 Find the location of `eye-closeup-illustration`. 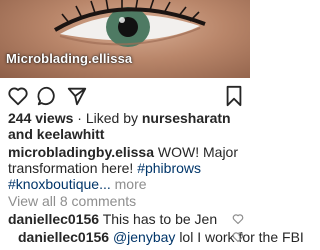

eye-closeup-illustration is located at coordinates (129, 23).